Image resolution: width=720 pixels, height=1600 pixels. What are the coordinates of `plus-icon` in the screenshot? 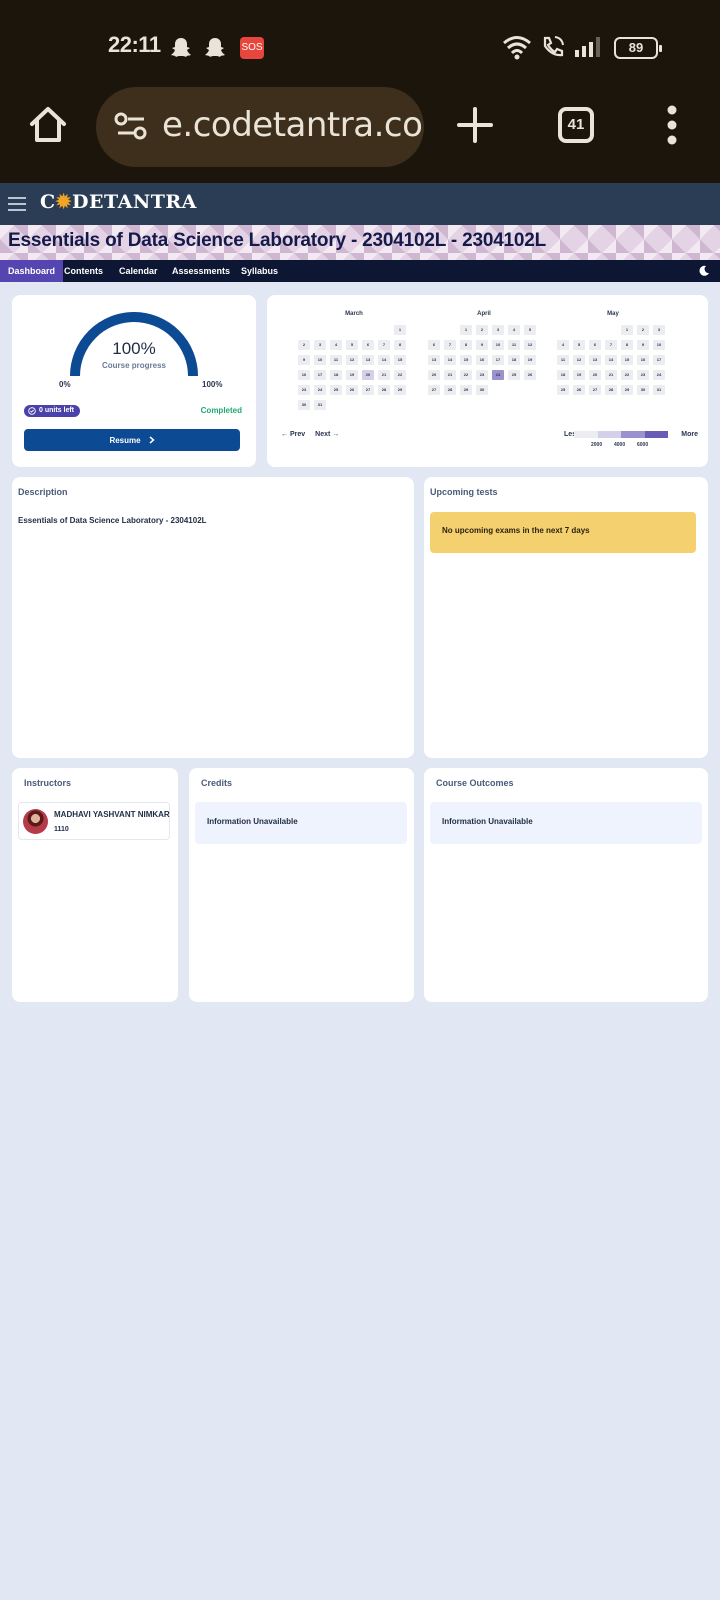 It's located at (475, 125).